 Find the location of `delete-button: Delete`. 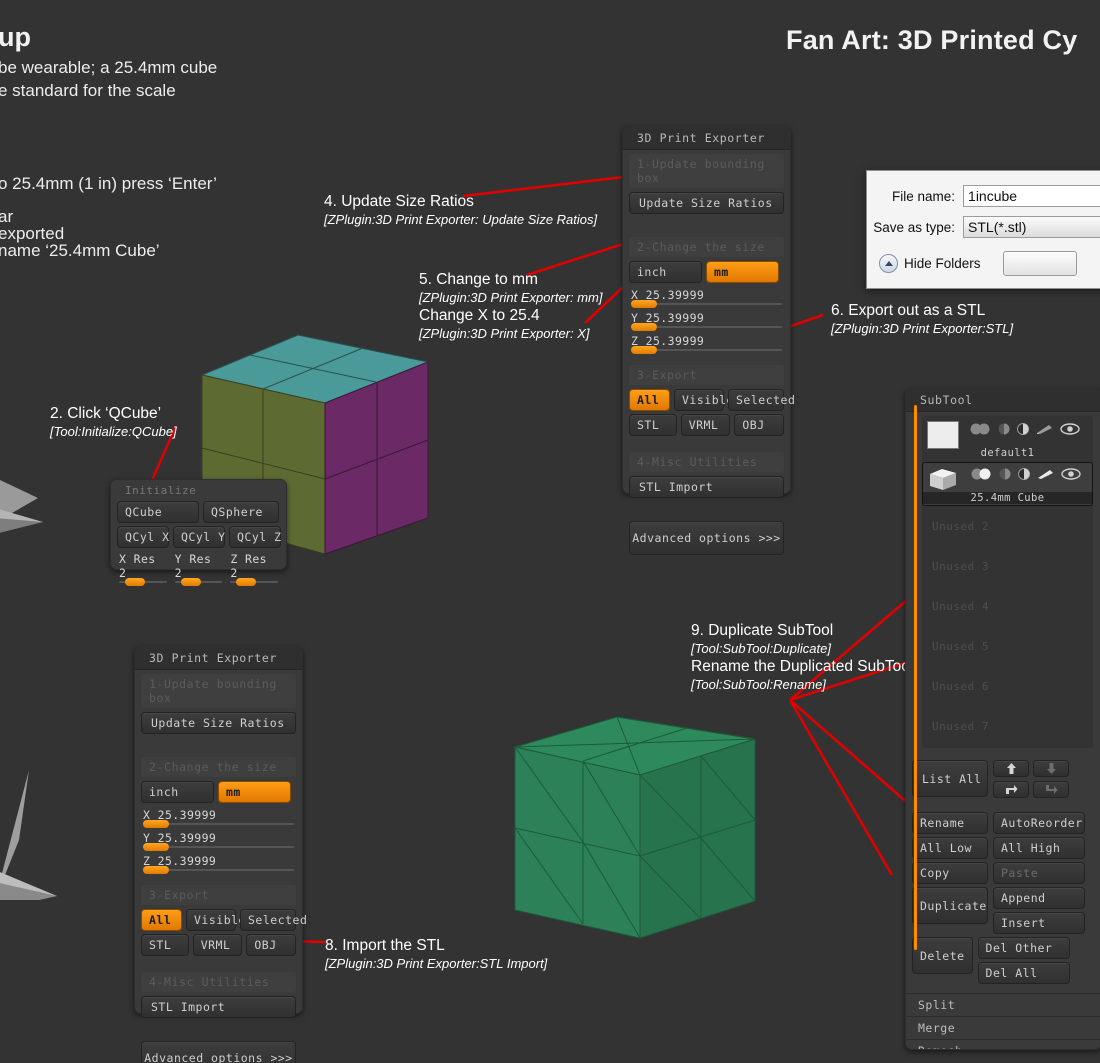

delete-button: Delete is located at coordinates (942, 955).